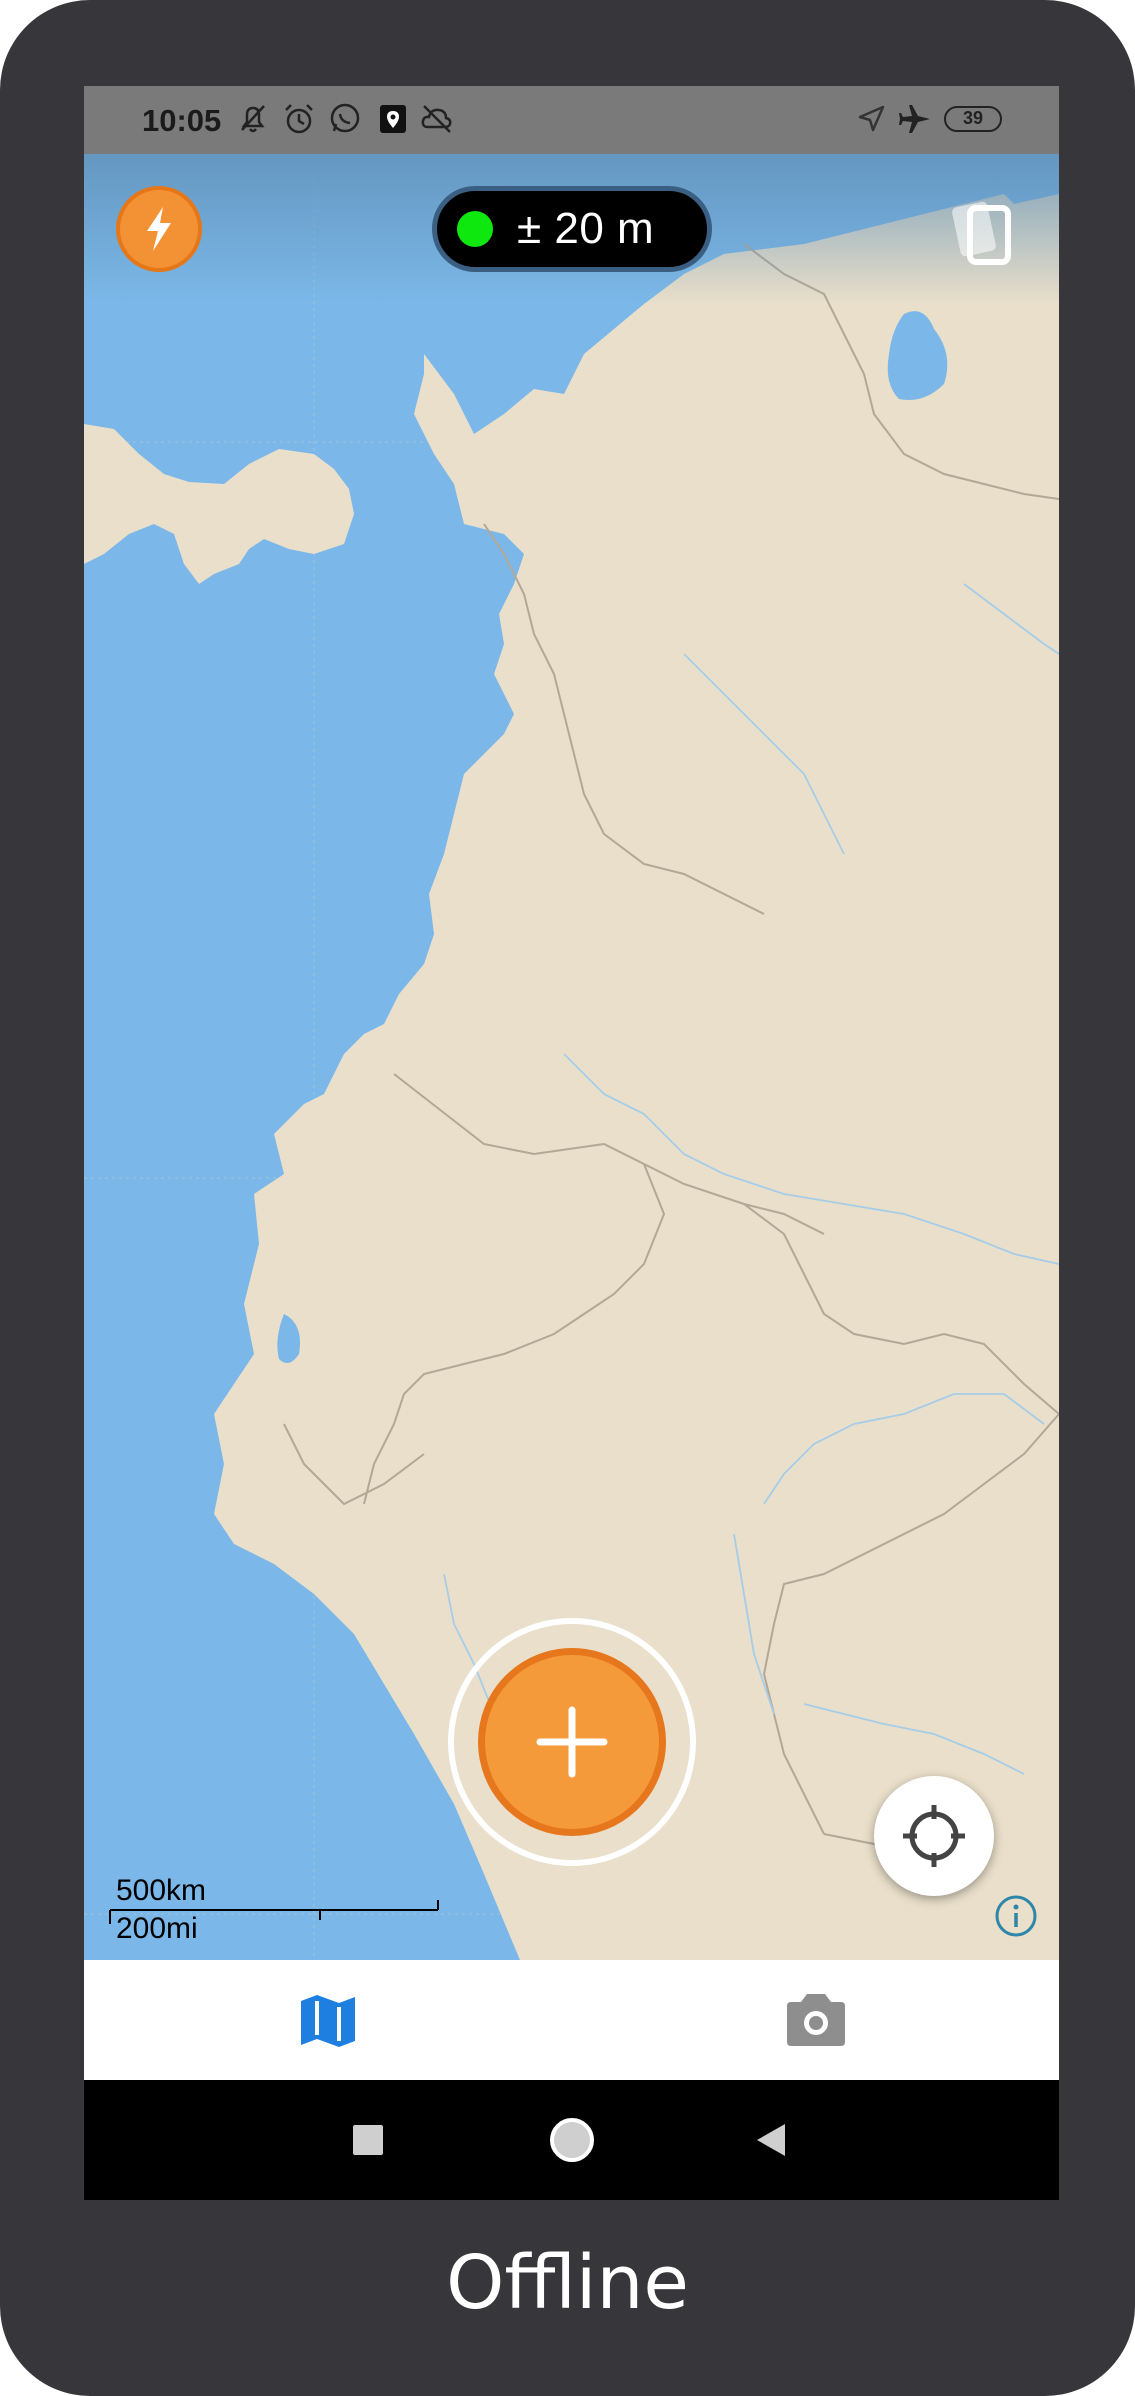  Describe the element at coordinates (299, 119) in the screenshot. I see `alarm-icon` at that location.